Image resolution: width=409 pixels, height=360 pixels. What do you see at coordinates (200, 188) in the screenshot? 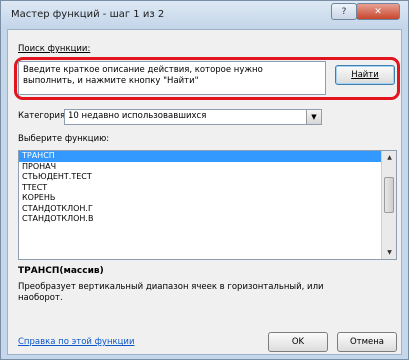
I see `list-item: TTECT` at bounding box center [200, 188].